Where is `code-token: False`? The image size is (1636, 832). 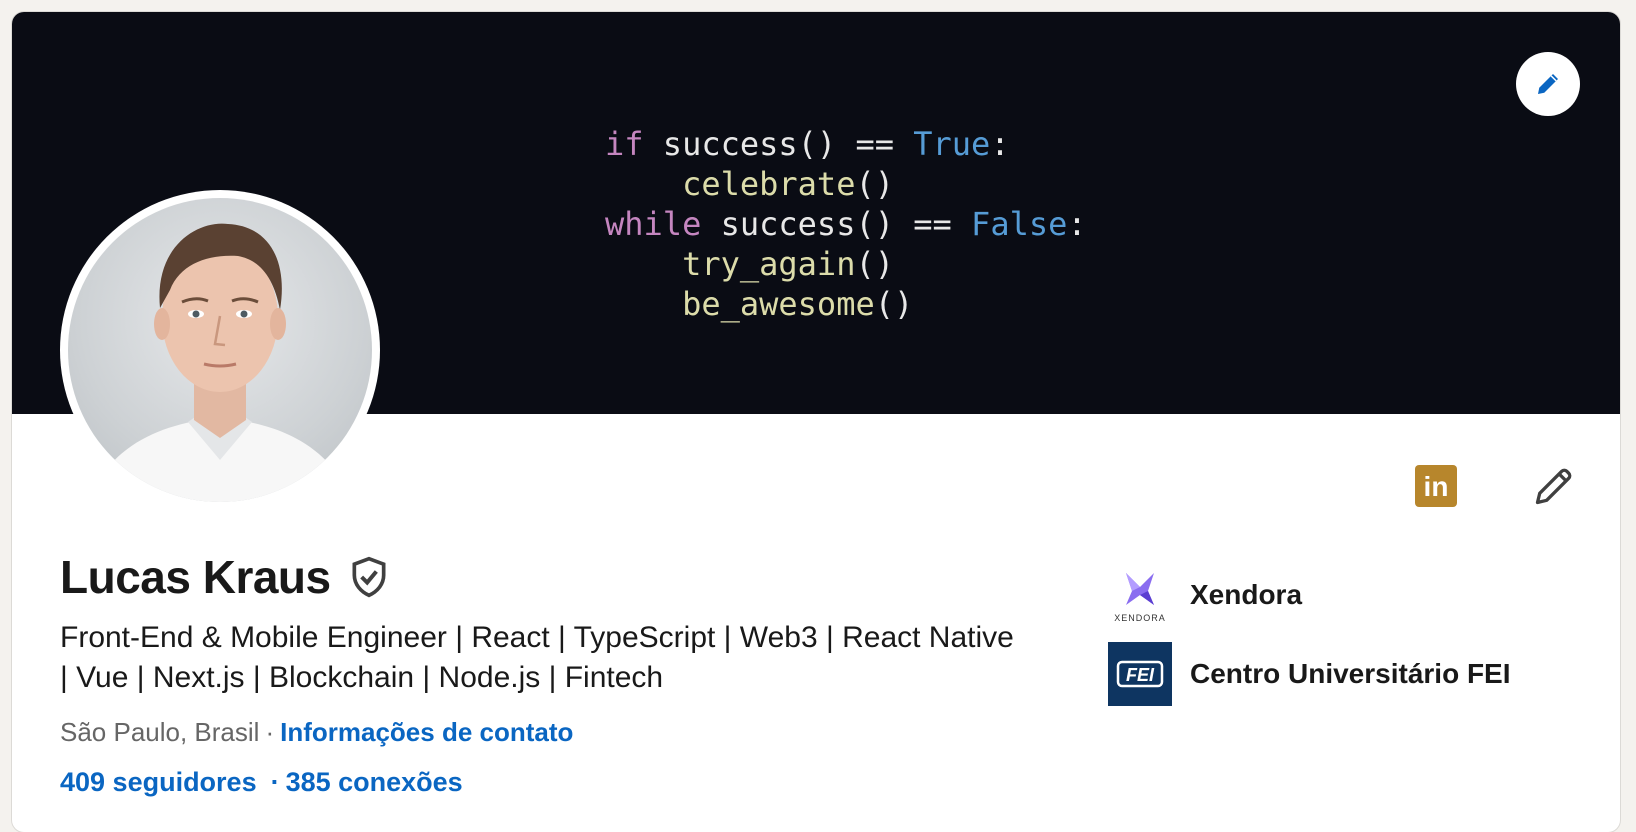 code-token: False is located at coordinates (1019, 224).